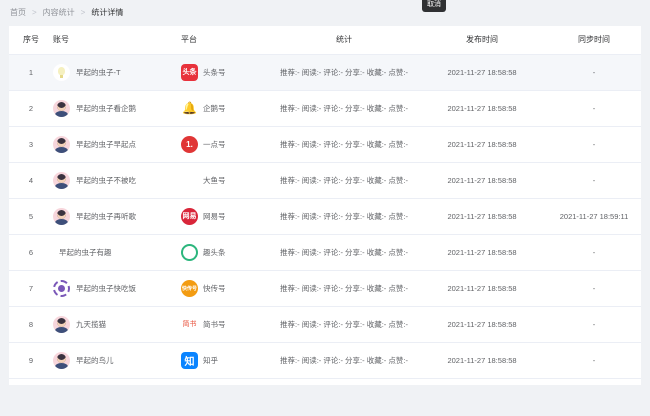 The width and height of the screenshot is (650, 416). I want to click on platform-name: 头条号, so click(214, 72).